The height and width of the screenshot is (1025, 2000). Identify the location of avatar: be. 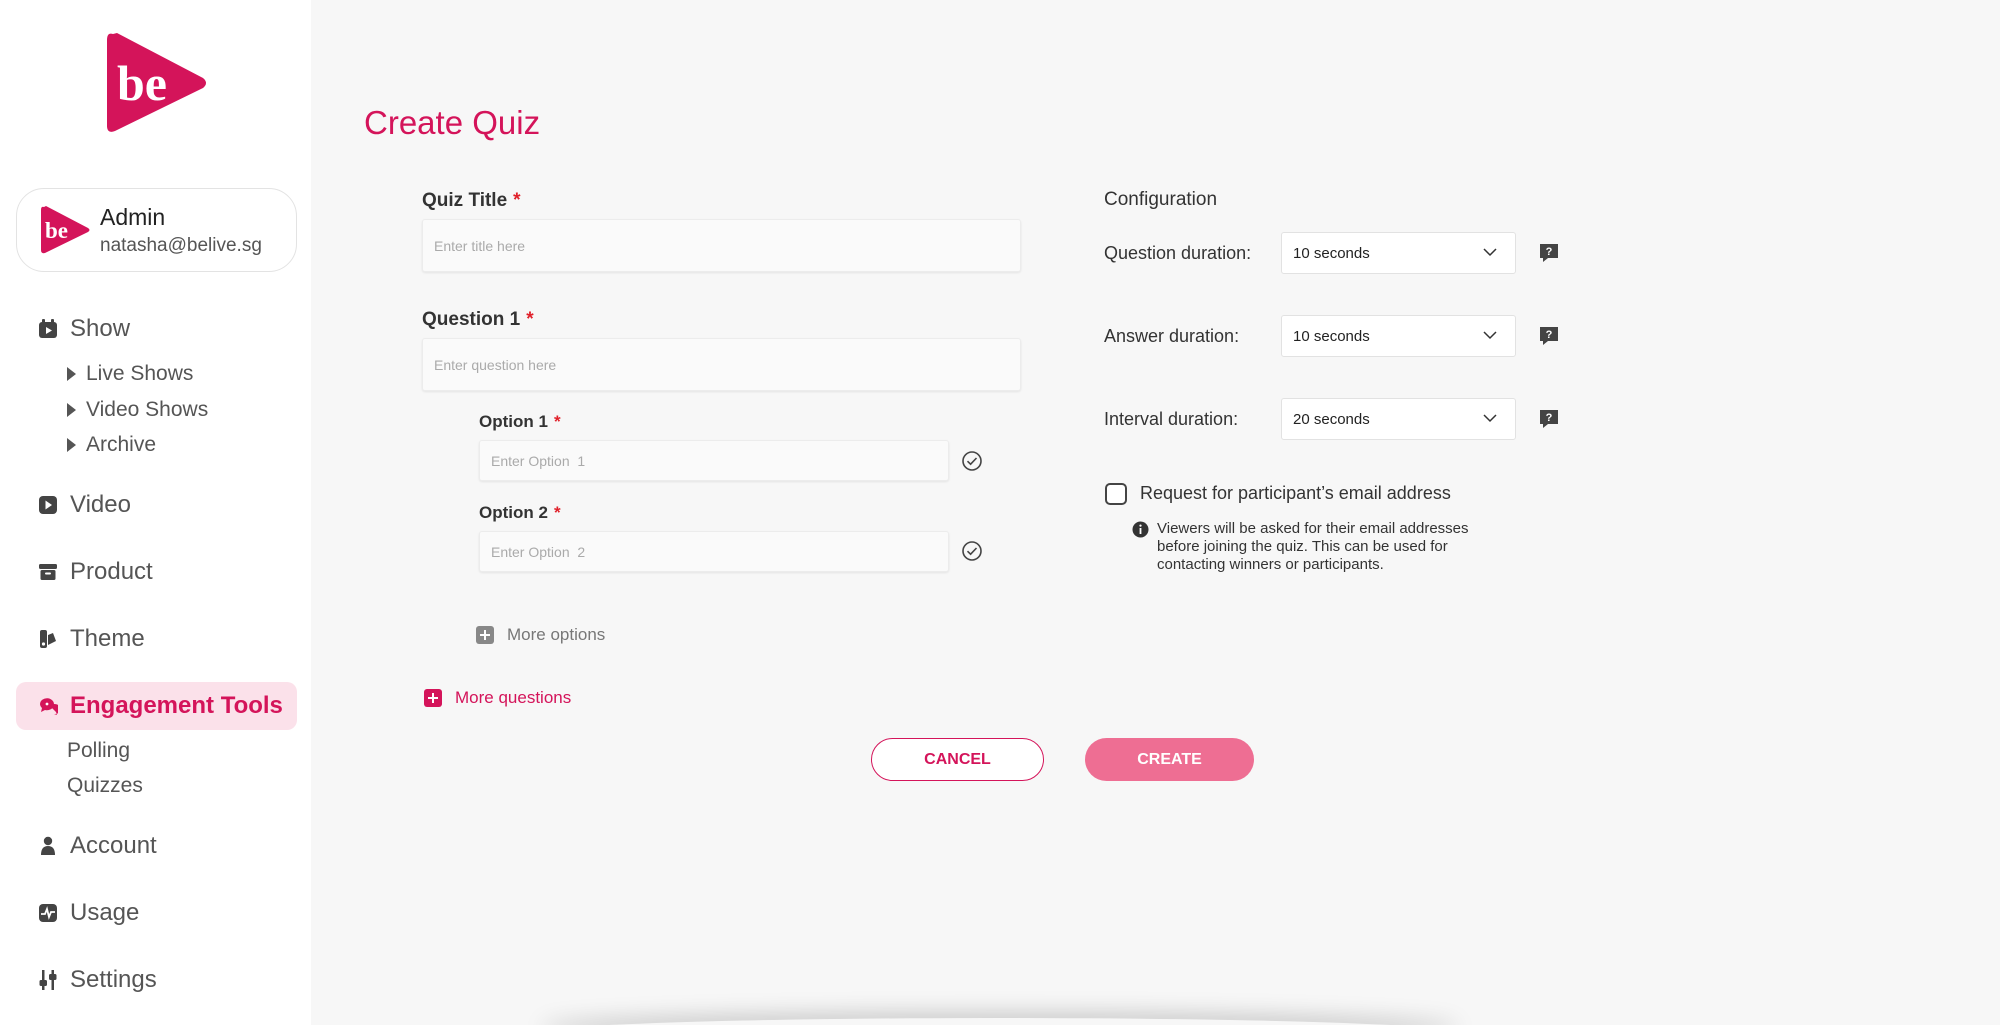
(65, 230).